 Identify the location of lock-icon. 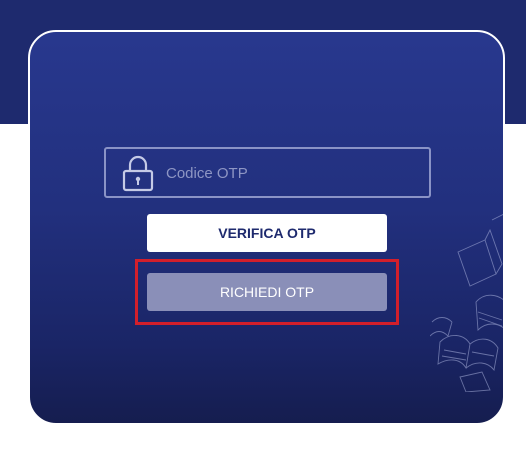
(138, 173).